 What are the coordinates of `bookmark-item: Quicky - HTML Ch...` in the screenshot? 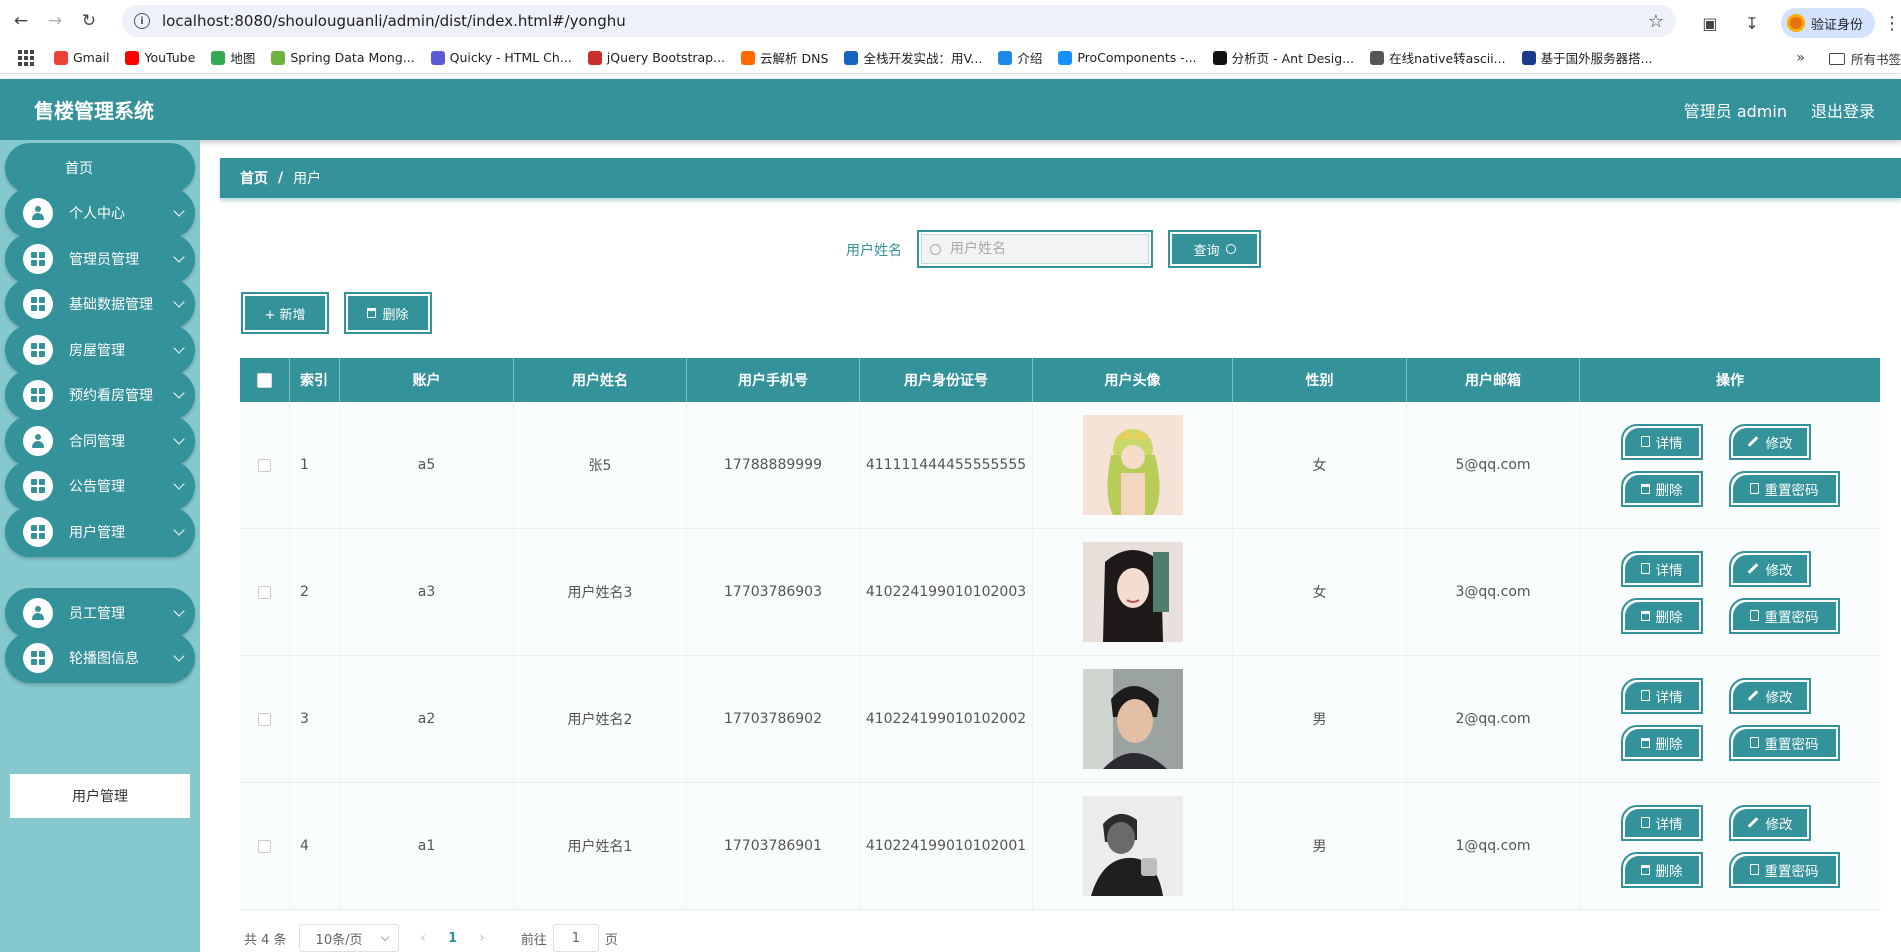 It's located at (501, 57).